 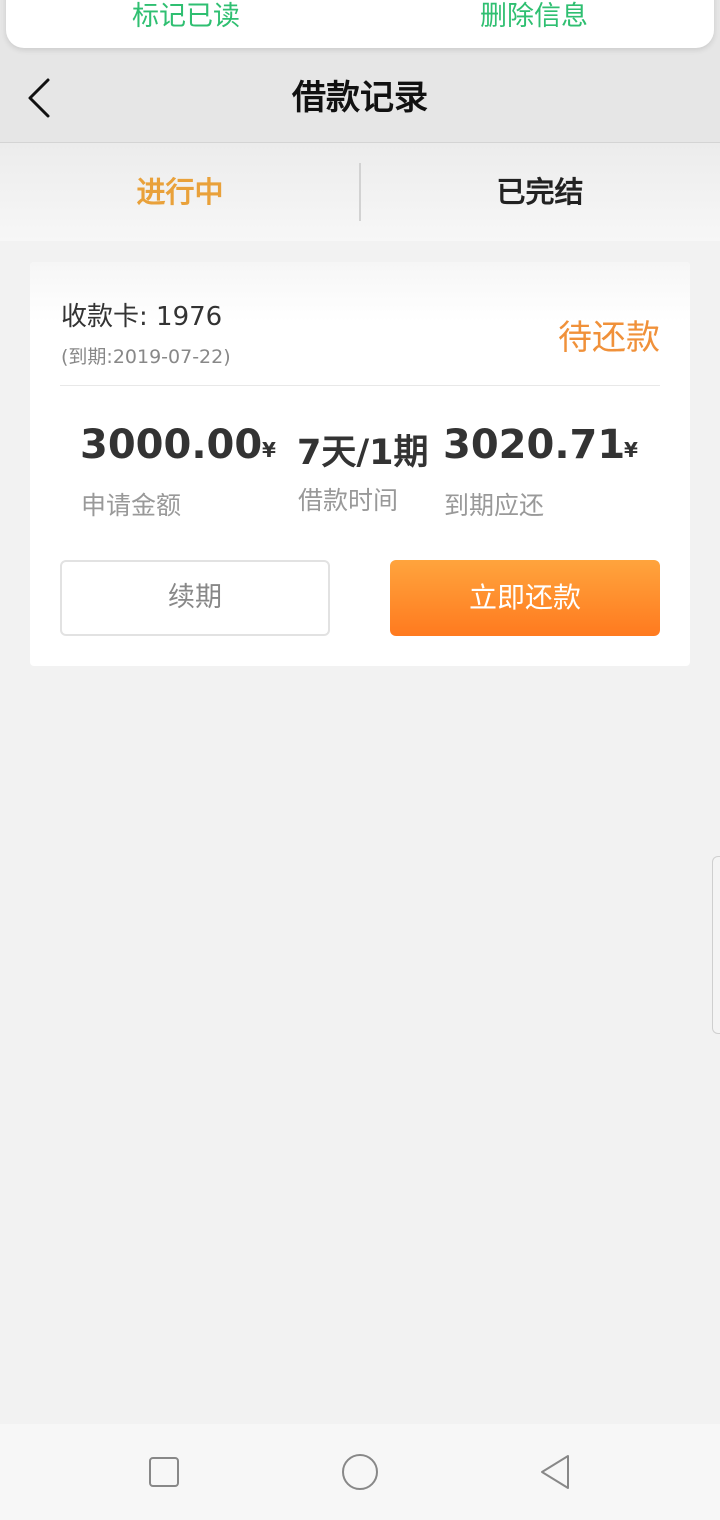 What do you see at coordinates (494, 505) in the screenshot?
I see `due-amount-label: 到期应还` at bounding box center [494, 505].